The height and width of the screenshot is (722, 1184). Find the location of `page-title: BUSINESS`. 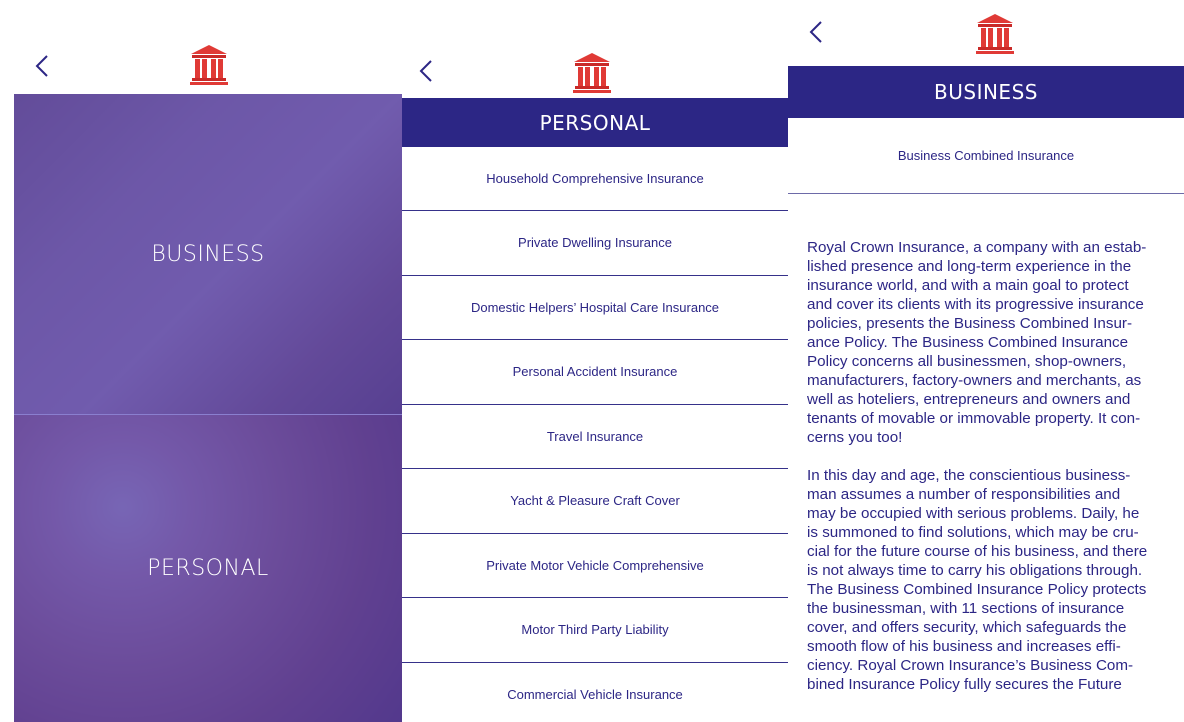

page-title: BUSINESS is located at coordinates (986, 92).